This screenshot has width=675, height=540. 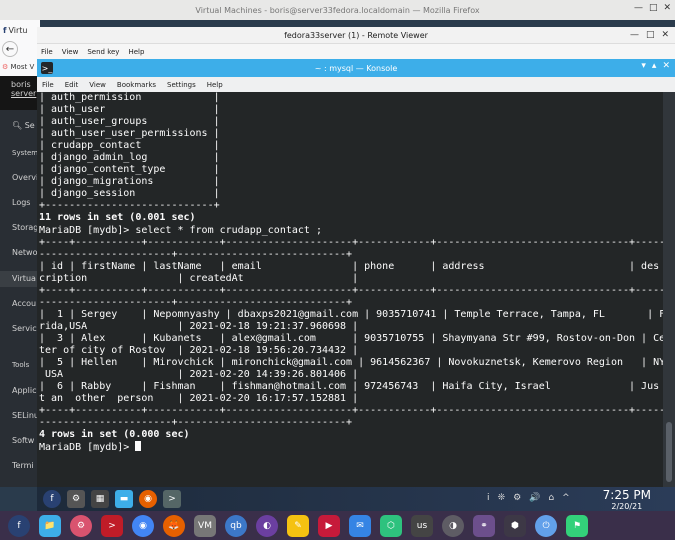 What do you see at coordinates (136, 85) in the screenshot?
I see `menu-bookmarks: Bookmarks` at bounding box center [136, 85].